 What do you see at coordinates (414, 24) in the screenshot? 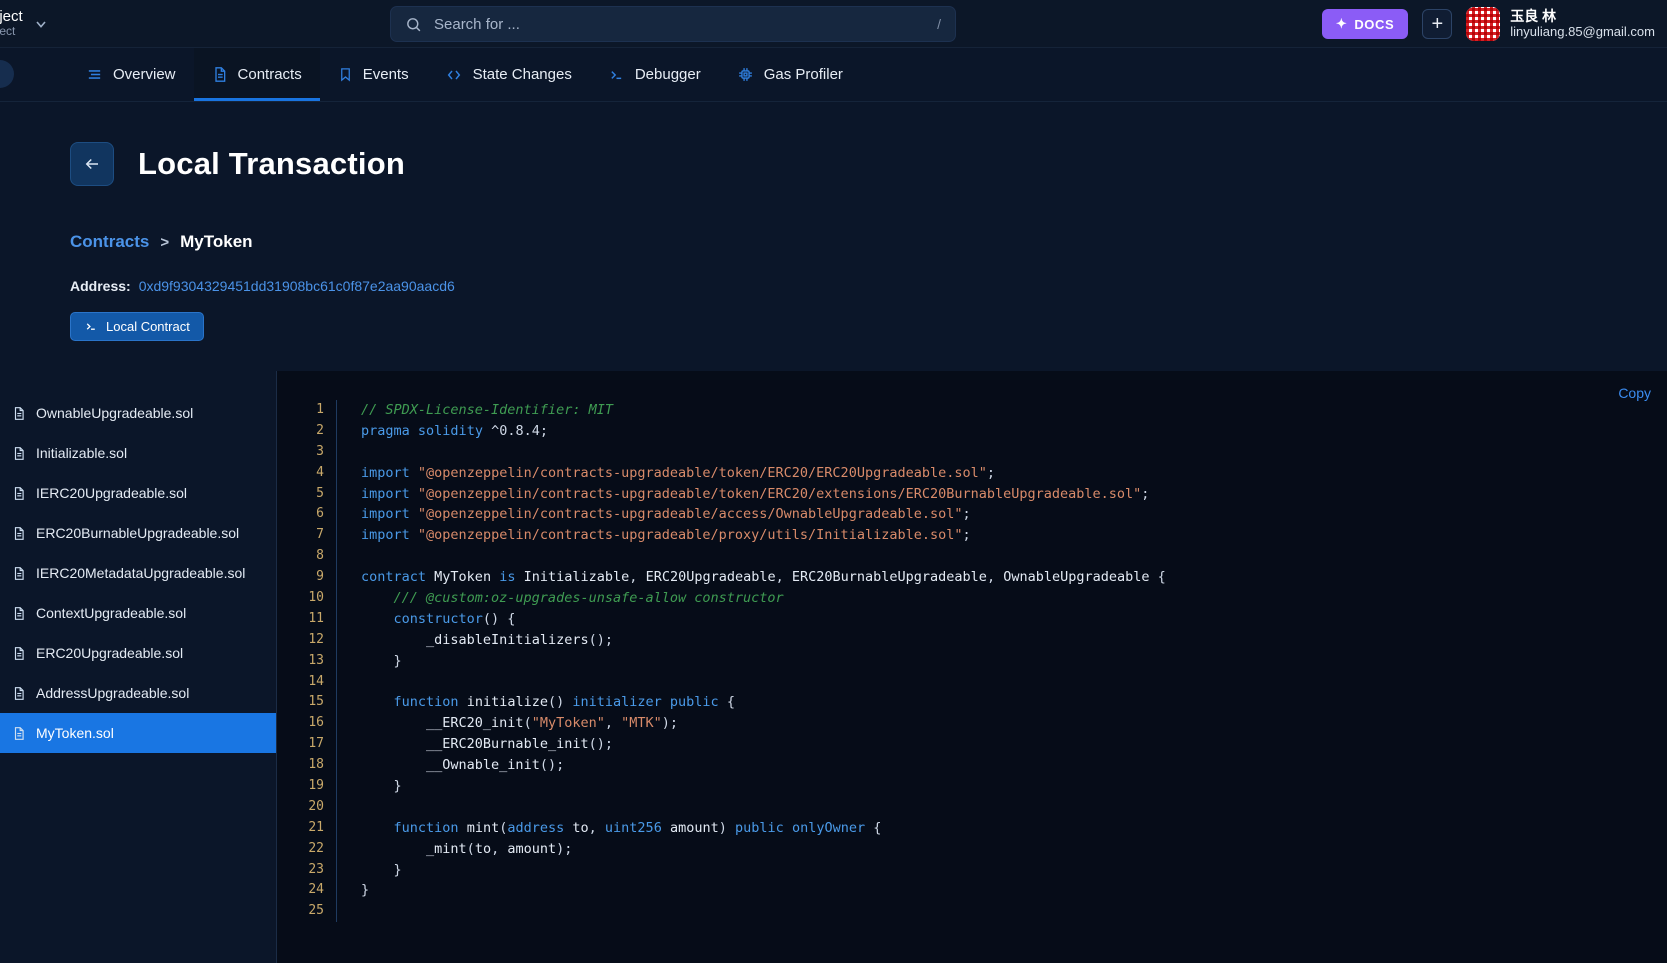
I see `search-icon` at bounding box center [414, 24].